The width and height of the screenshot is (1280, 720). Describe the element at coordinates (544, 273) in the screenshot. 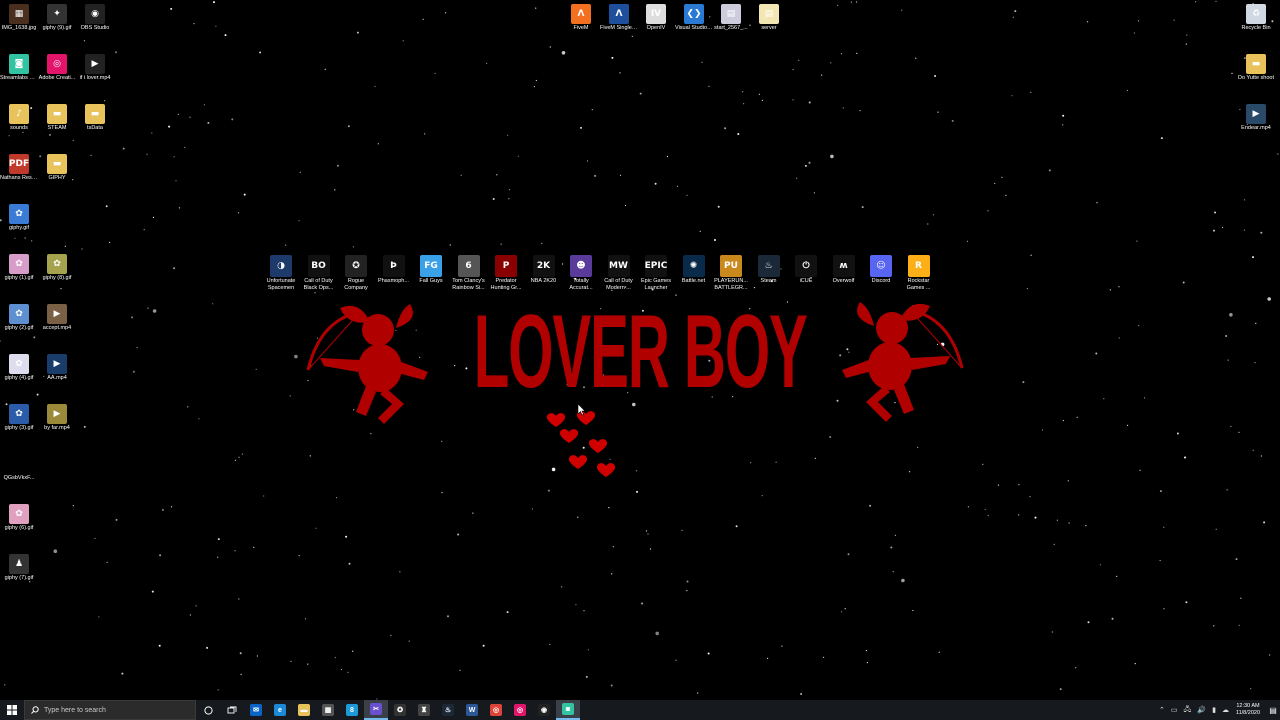

I see `desktop-icon-nba-2k20: 2K NBA 2K20` at that location.